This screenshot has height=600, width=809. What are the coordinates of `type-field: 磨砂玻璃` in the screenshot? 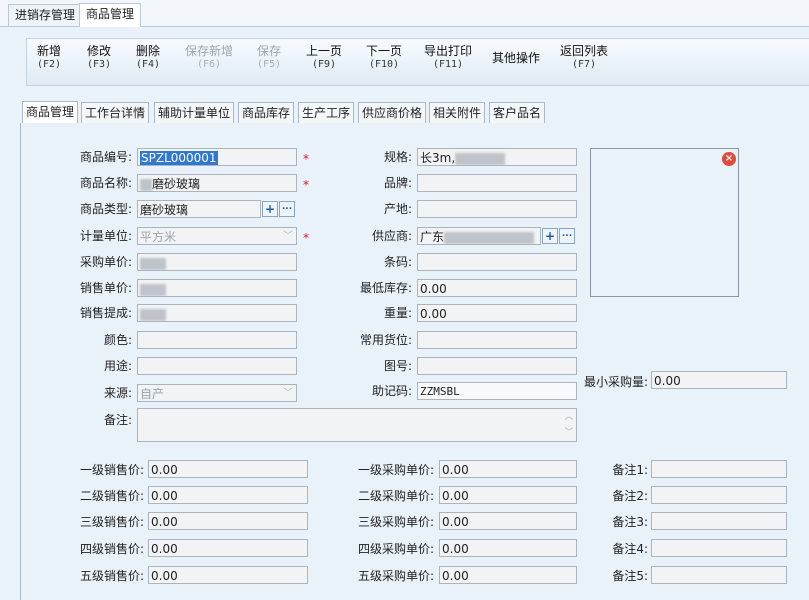 It's located at (199, 209).